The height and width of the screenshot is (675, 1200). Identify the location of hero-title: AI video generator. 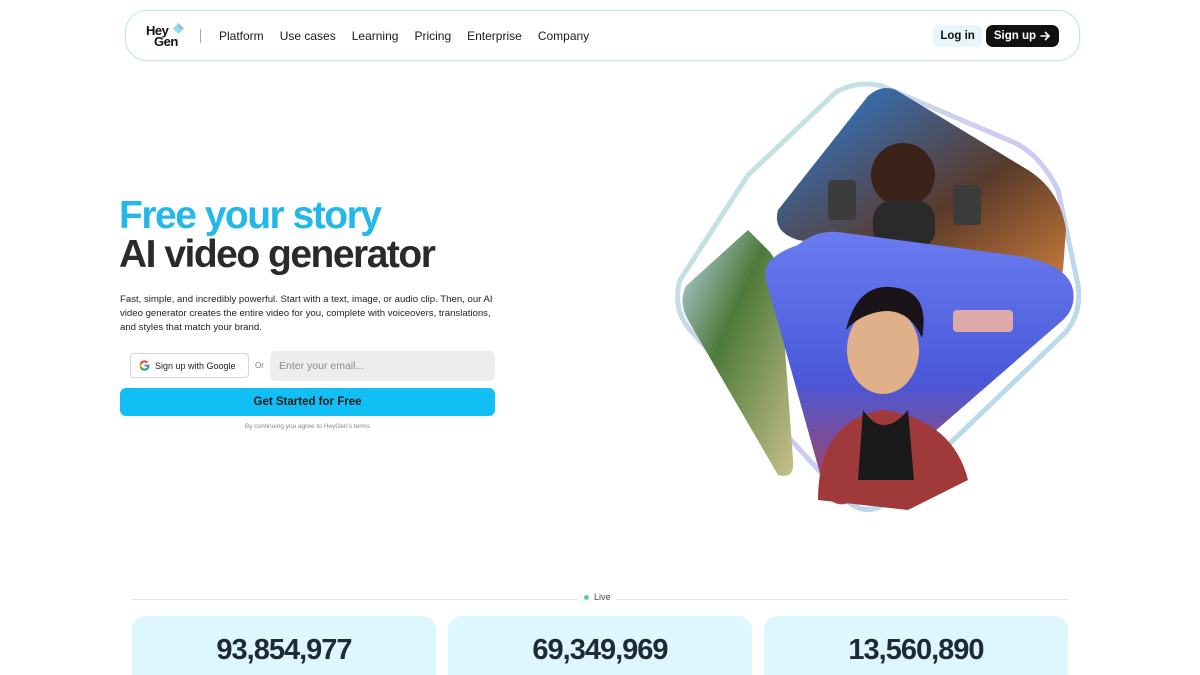
(277, 254).